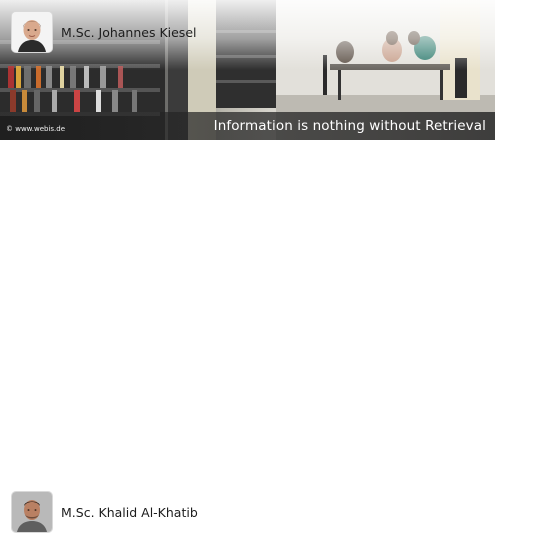 This screenshot has width=540, height=540. Describe the element at coordinates (129, 512) in the screenshot. I see `person-name: M.Sc. Khalid Al-Khatib` at that location.